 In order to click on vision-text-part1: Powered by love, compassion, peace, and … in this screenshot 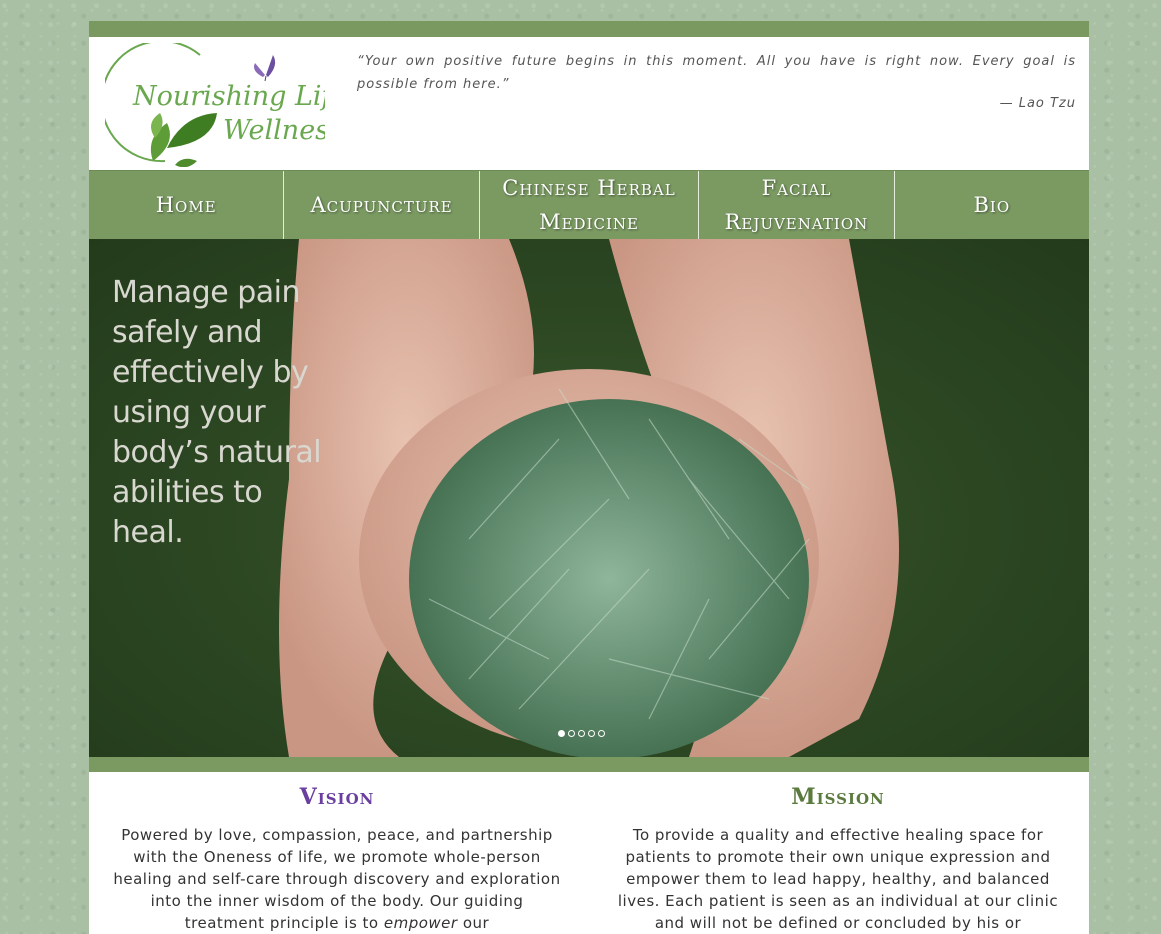, I will do `click(337, 879)`.